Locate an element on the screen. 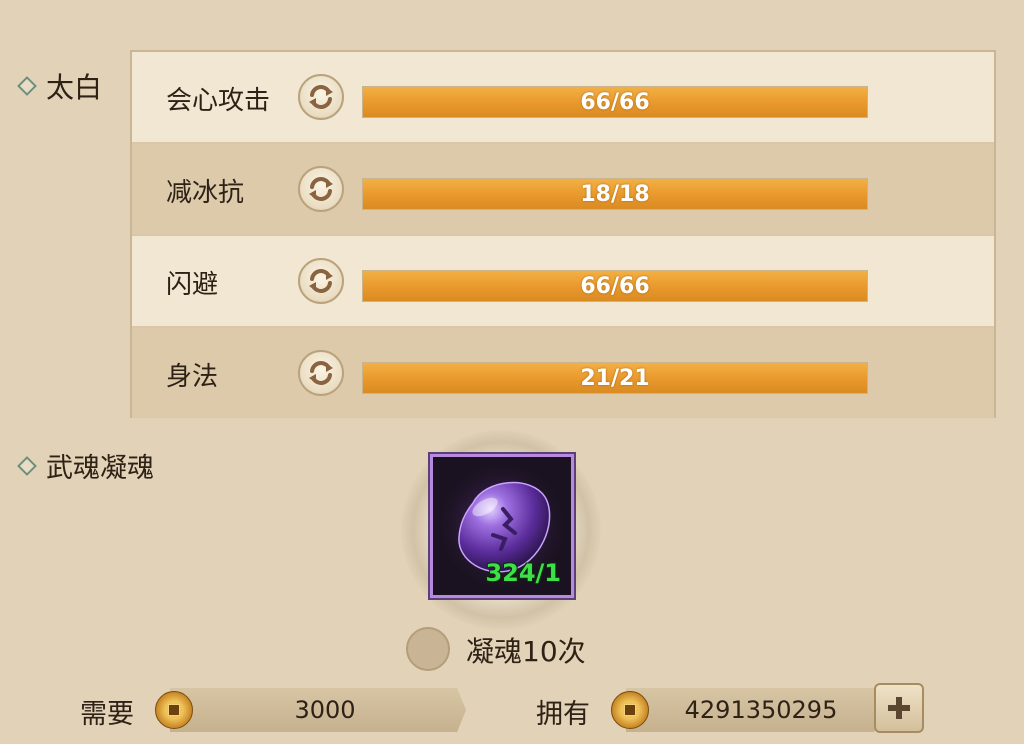  have-value: 4291350295 is located at coordinates (761, 710).